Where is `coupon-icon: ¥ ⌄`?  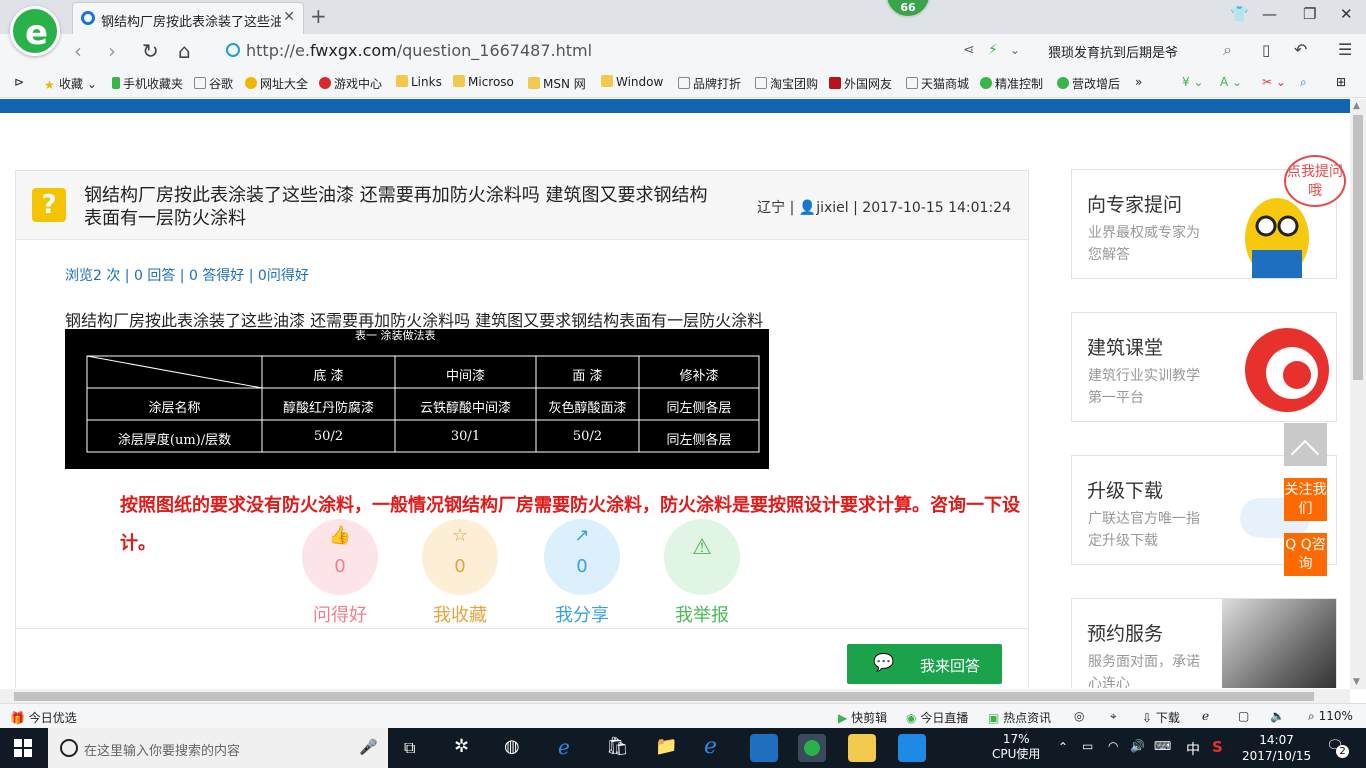
coupon-icon: ¥ ⌄ is located at coordinates (1193, 82).